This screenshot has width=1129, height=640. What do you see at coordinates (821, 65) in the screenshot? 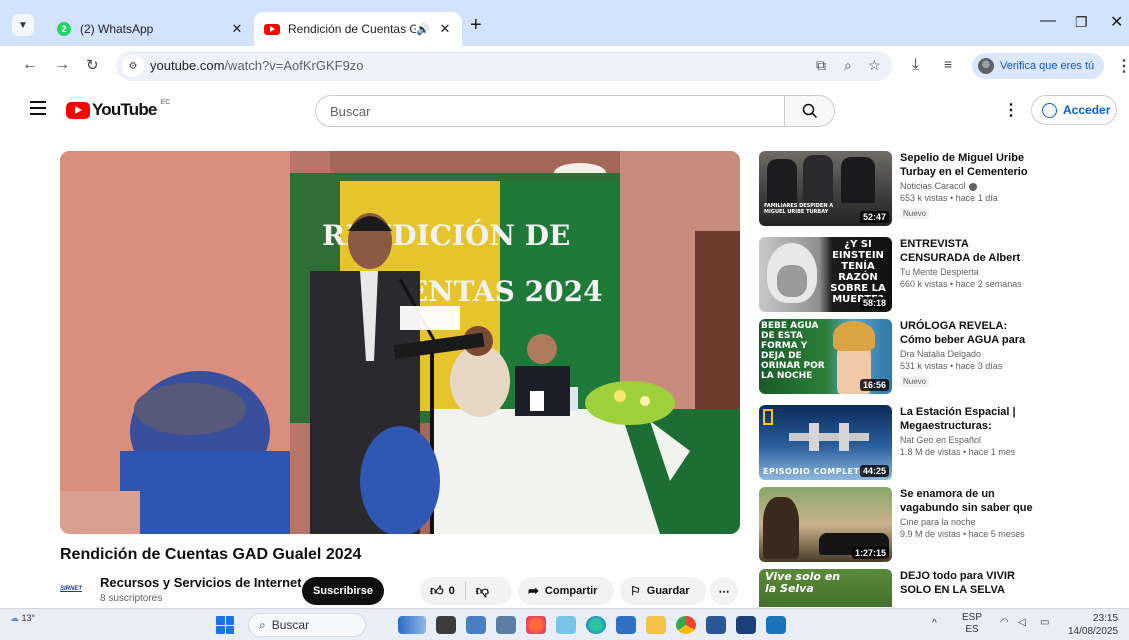
I see `install-app-icon: ⧉` at bounding box center [821, 65].